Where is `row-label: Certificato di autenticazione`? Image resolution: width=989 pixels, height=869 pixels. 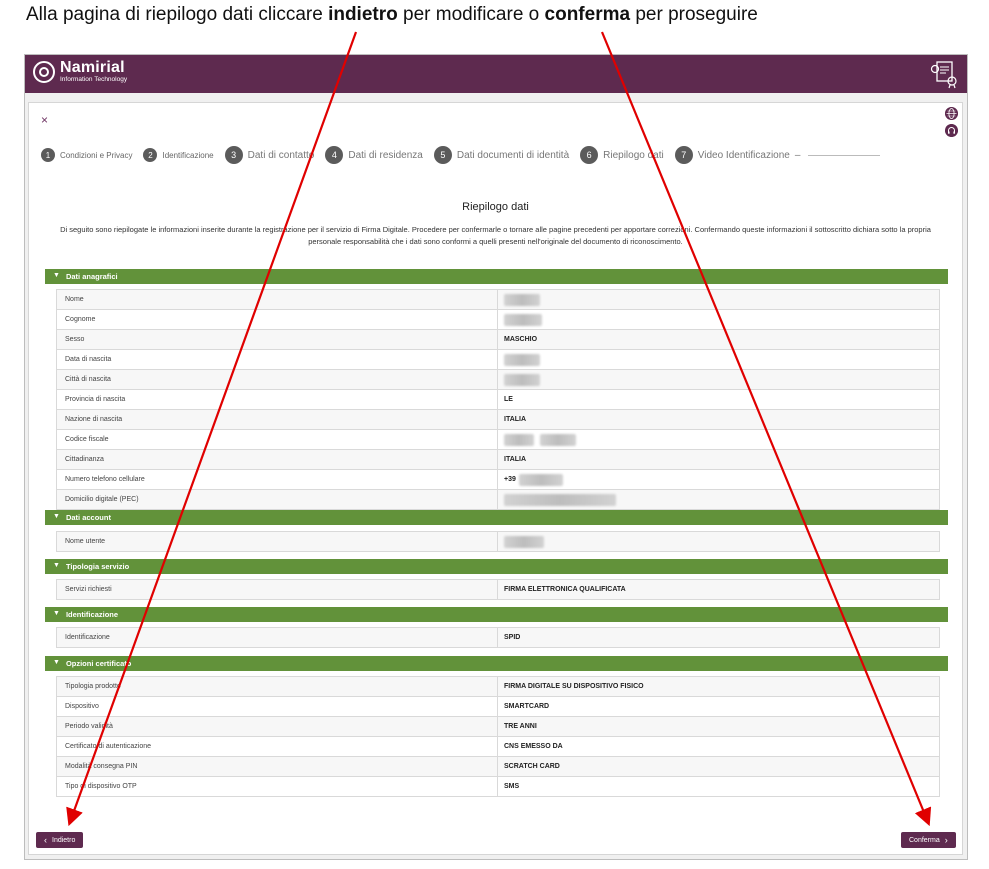 row-label: Certificato di autenticazione is located at coordinates (277, 746).